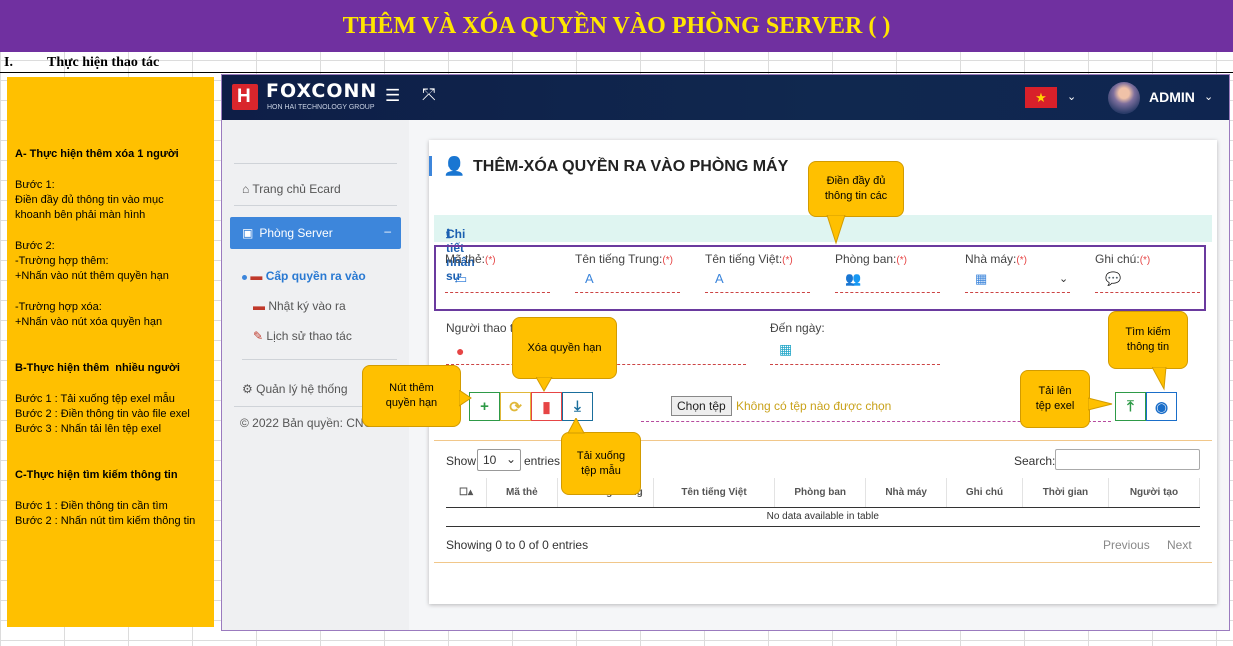 Image resolution: width=1233 pixels, height=646 pixels. I want to click on choose-file-button: Chọn tệp, so click(701, 406).